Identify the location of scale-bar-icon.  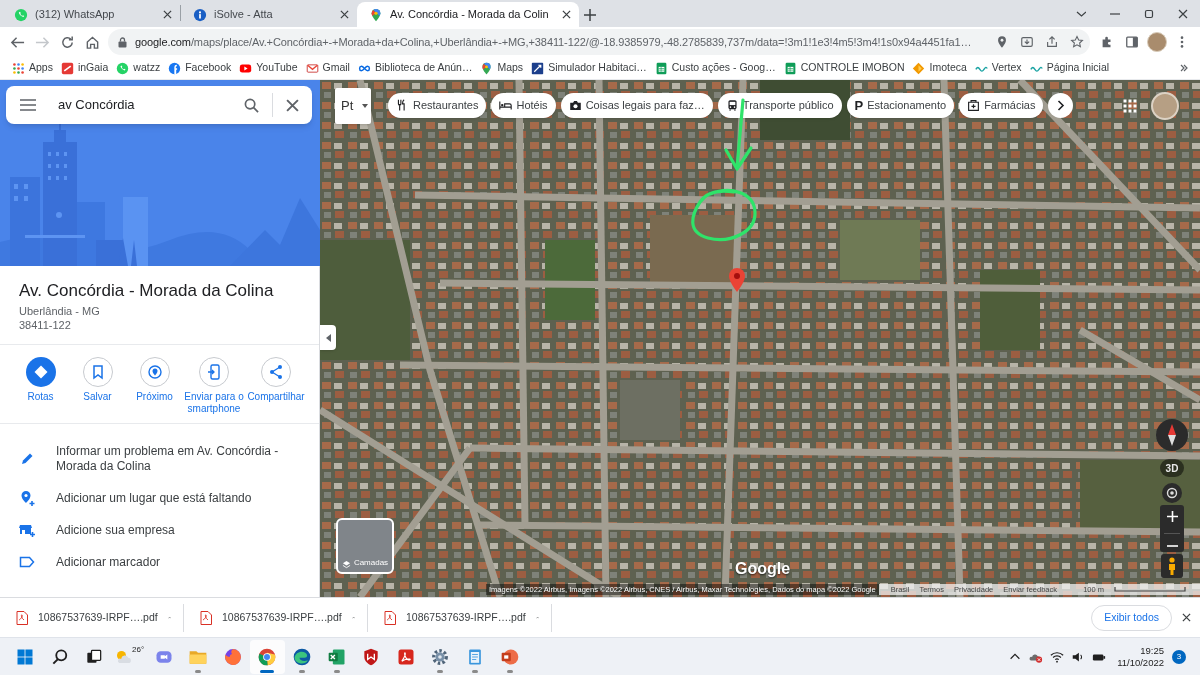
(1150, 589).